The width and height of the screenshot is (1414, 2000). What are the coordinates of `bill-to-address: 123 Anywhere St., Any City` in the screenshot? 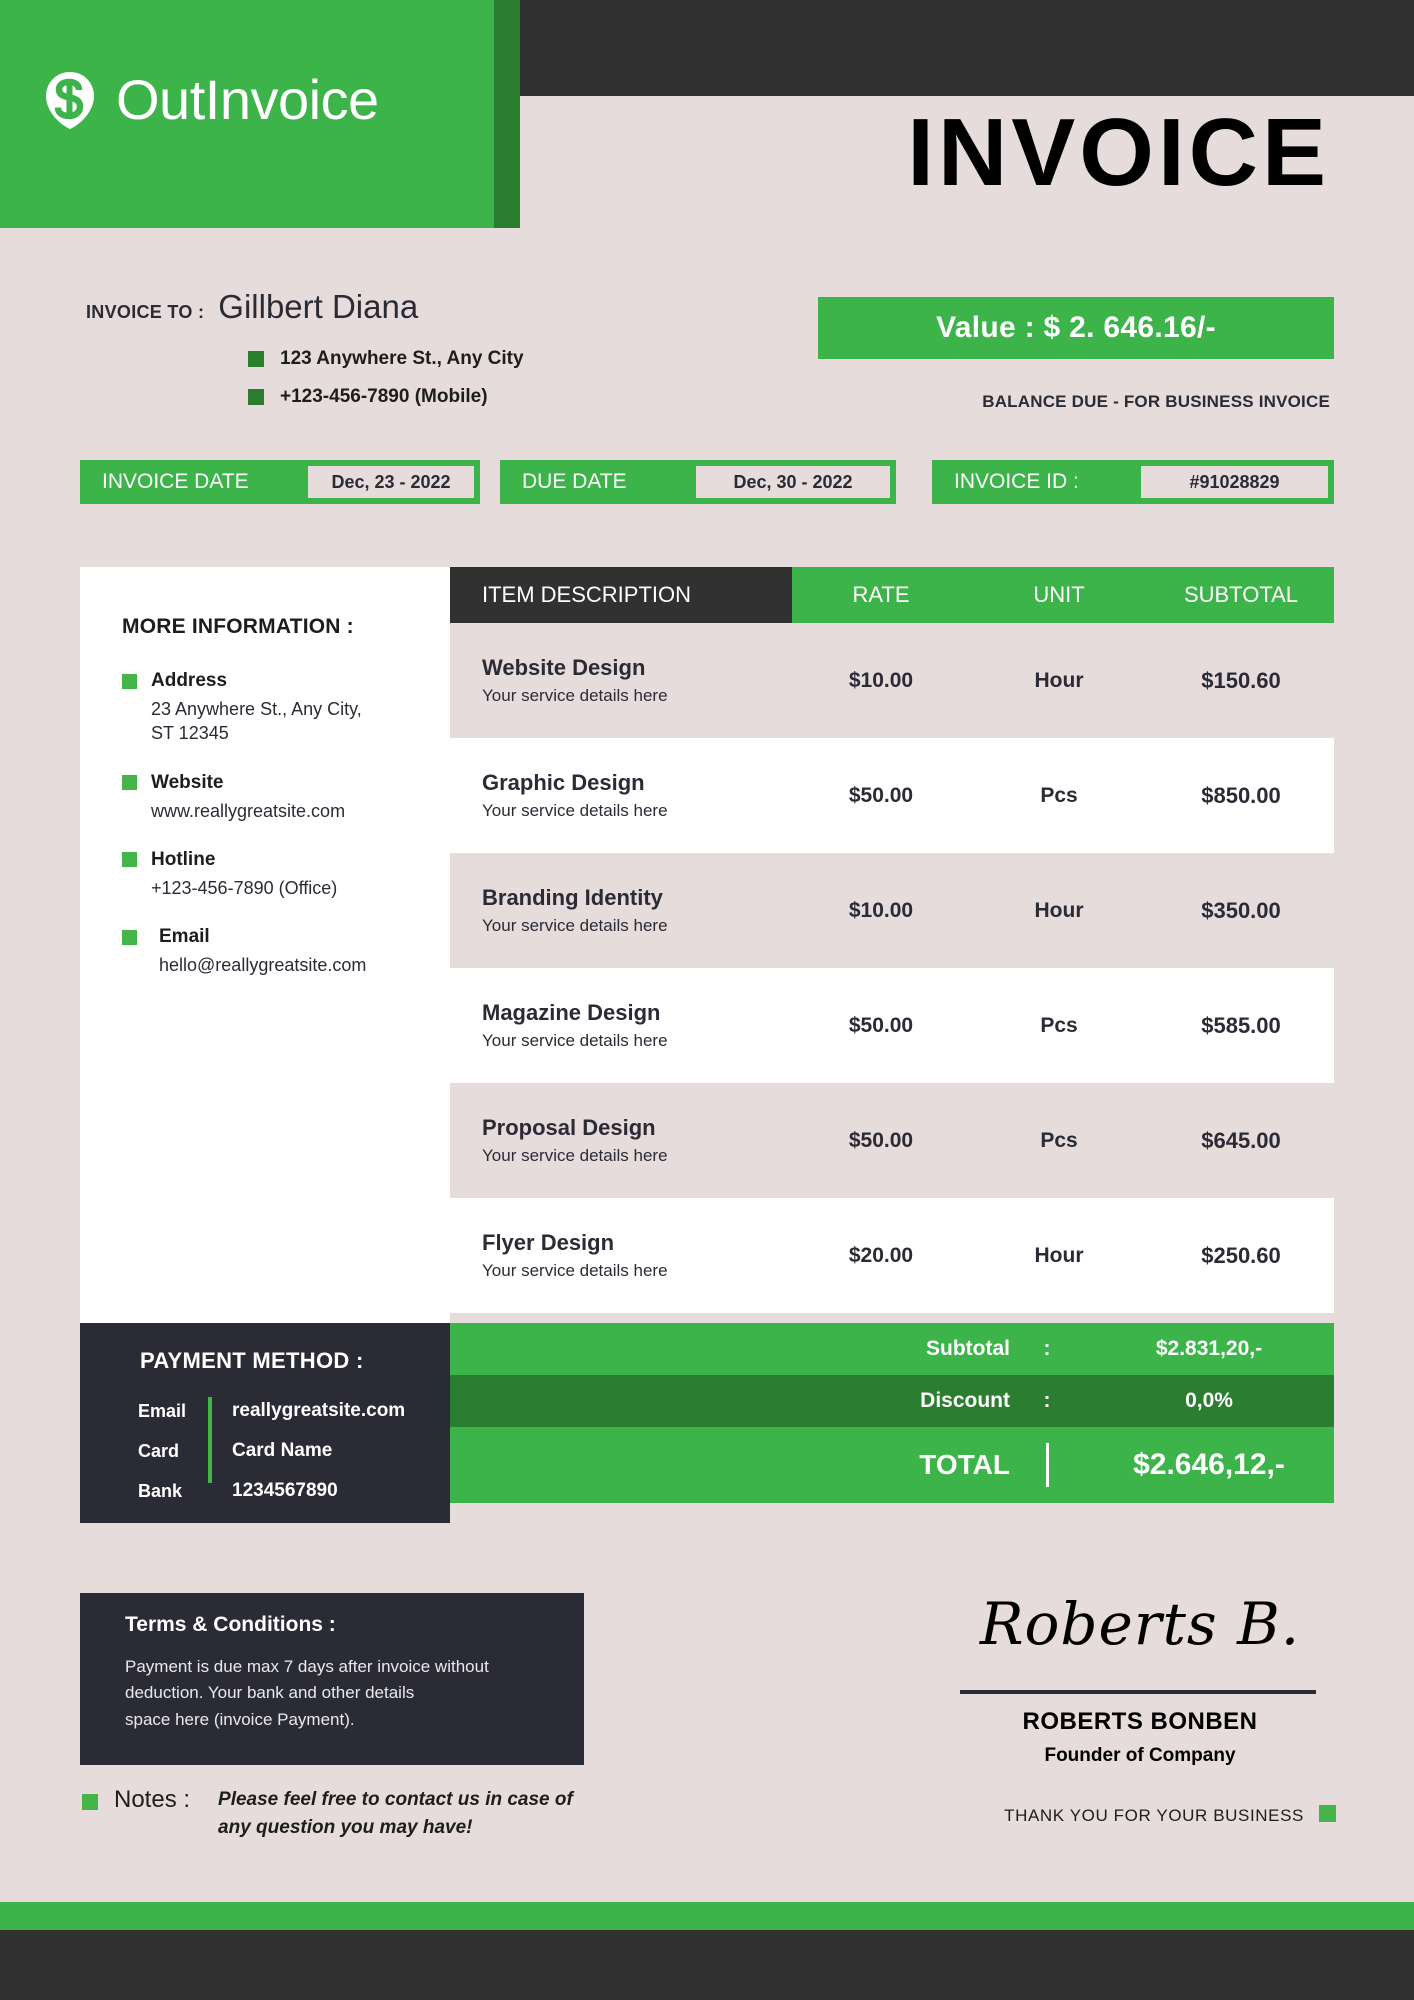 It's located at (402, 358).